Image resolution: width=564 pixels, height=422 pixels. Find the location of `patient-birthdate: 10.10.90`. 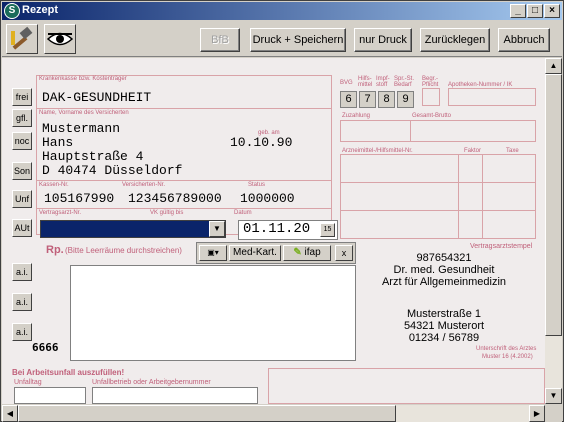

patient-birthdate: 10.10.90 is located at coordinates (261, 142).